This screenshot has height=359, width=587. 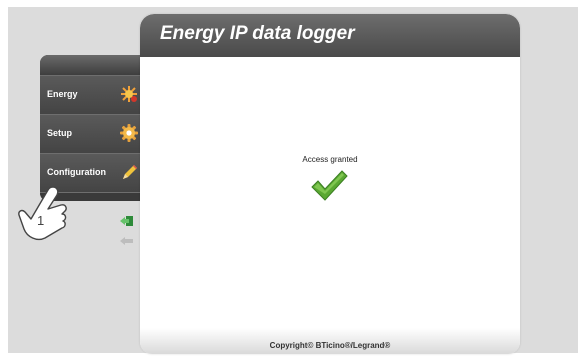 I want to click on gear-icon, so click(x=129, y=133).